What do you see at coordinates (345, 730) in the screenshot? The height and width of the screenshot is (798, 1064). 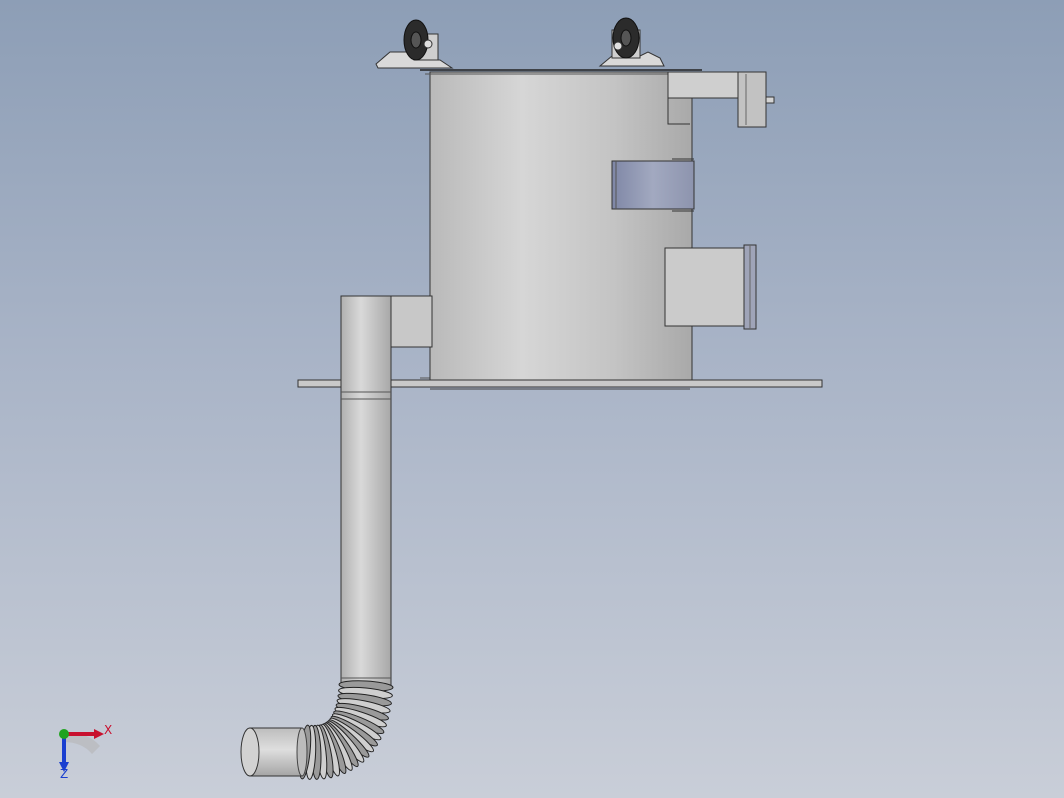 I see `flex-bellows` at bounding box center [345, 730].